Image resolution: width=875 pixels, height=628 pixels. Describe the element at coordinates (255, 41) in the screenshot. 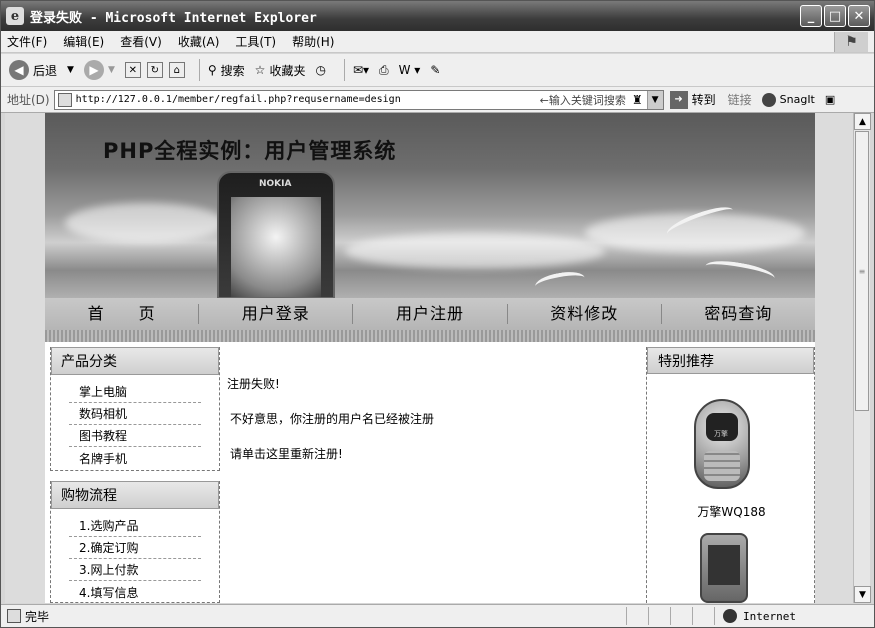

I see `menu-tools: 工具(T)` at that location.